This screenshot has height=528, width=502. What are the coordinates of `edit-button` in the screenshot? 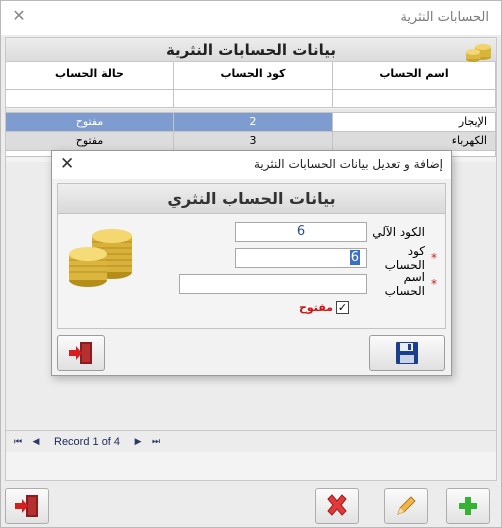 It's located at (406, 506).